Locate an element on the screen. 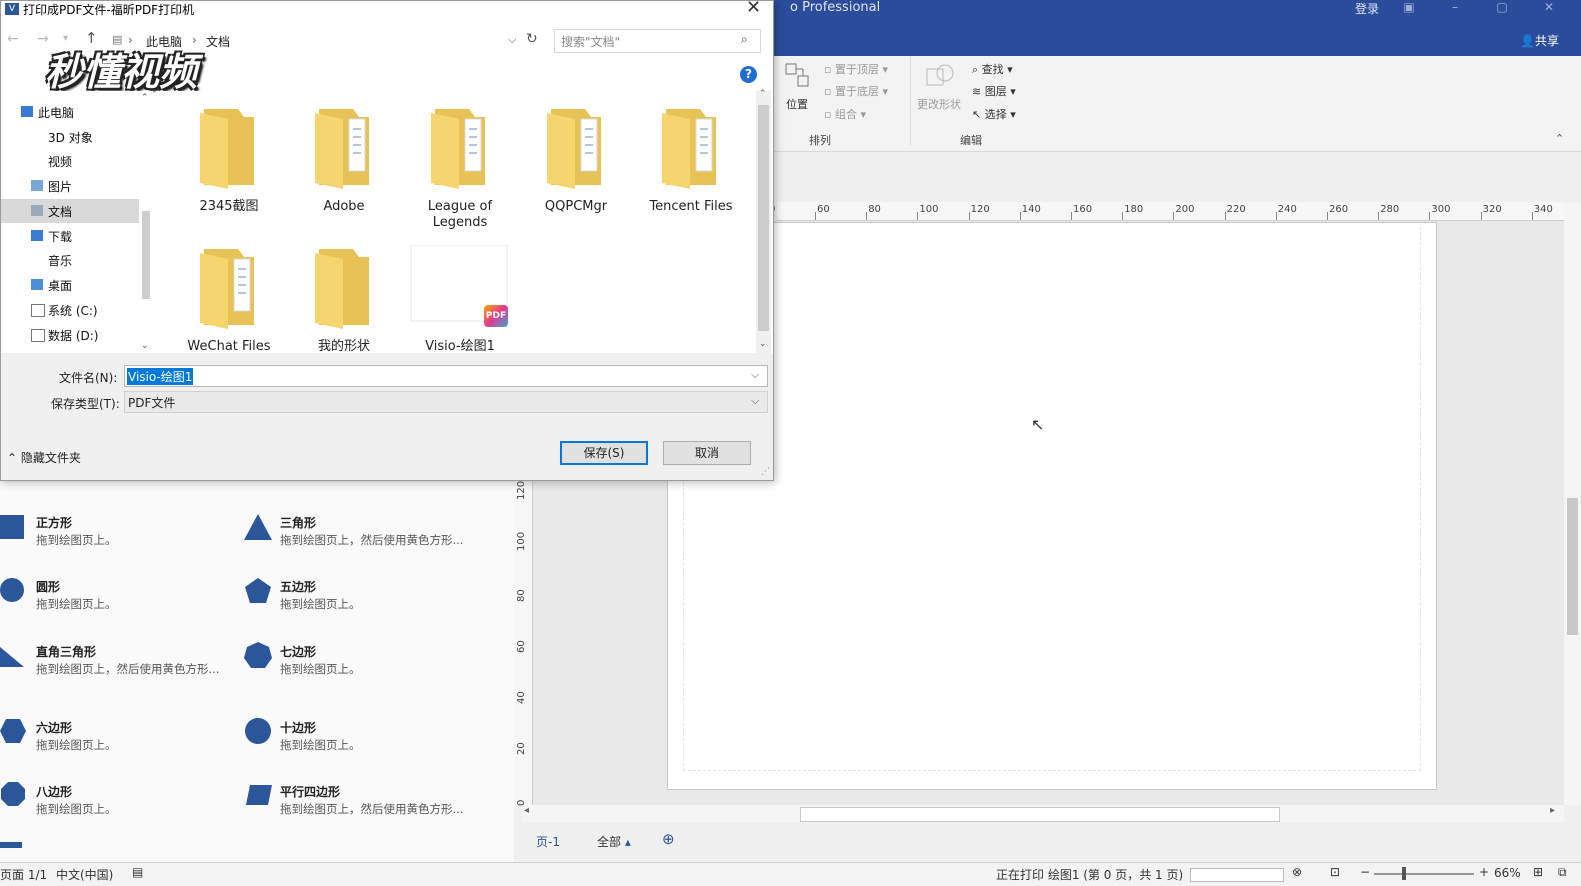 Image resolution: width=1581 pixels, height=886 pixels. hscroll-thumb is located at coordinates (1040, 814).